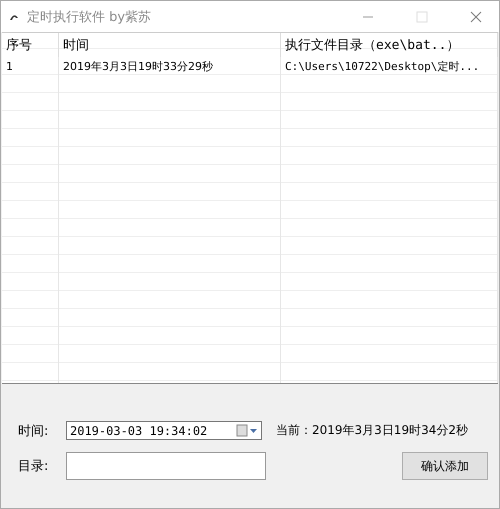 The image size is (500, 509). Describe the element at coordinates (247, 430) in the screenshot. I see `calendar-dropdown-icon` at that location.